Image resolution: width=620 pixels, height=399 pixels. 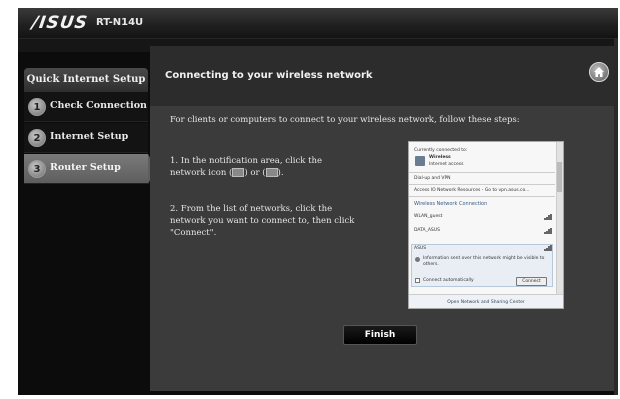 I want to click on popup-currently: Currently connected to:, so click(x=441, y=150).